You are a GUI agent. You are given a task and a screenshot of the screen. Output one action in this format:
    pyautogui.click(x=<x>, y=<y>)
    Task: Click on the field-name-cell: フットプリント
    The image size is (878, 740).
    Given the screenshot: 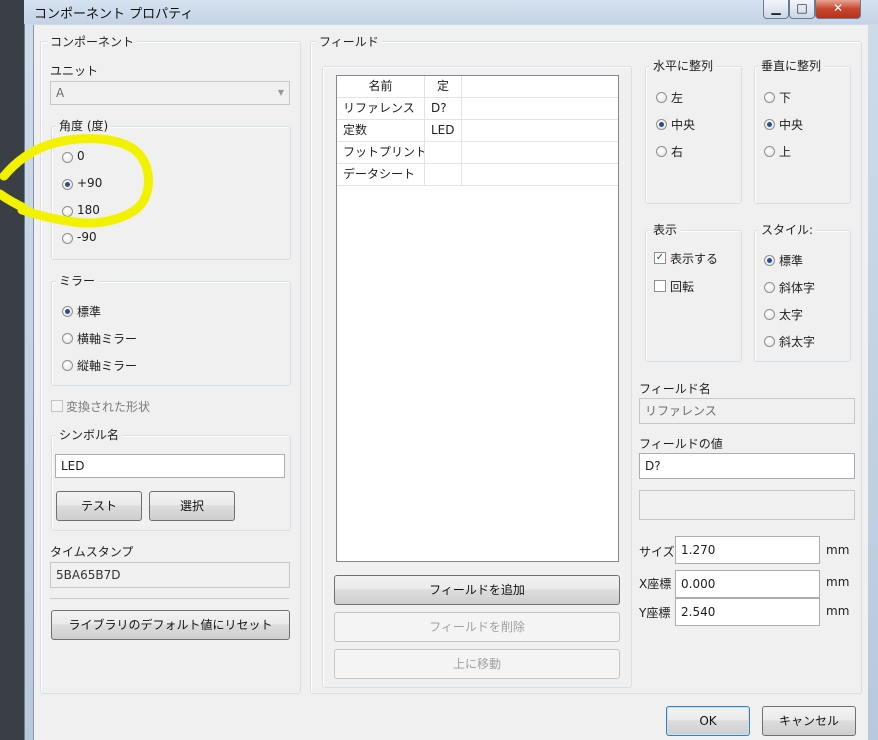 What is the action you would take?
    pyautogui.click(x=381, y=153)
    